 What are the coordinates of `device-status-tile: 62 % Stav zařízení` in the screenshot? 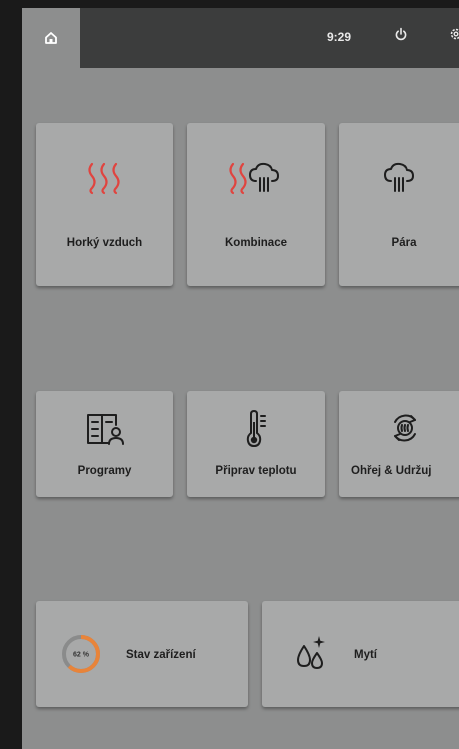 It's located at (142, 654).